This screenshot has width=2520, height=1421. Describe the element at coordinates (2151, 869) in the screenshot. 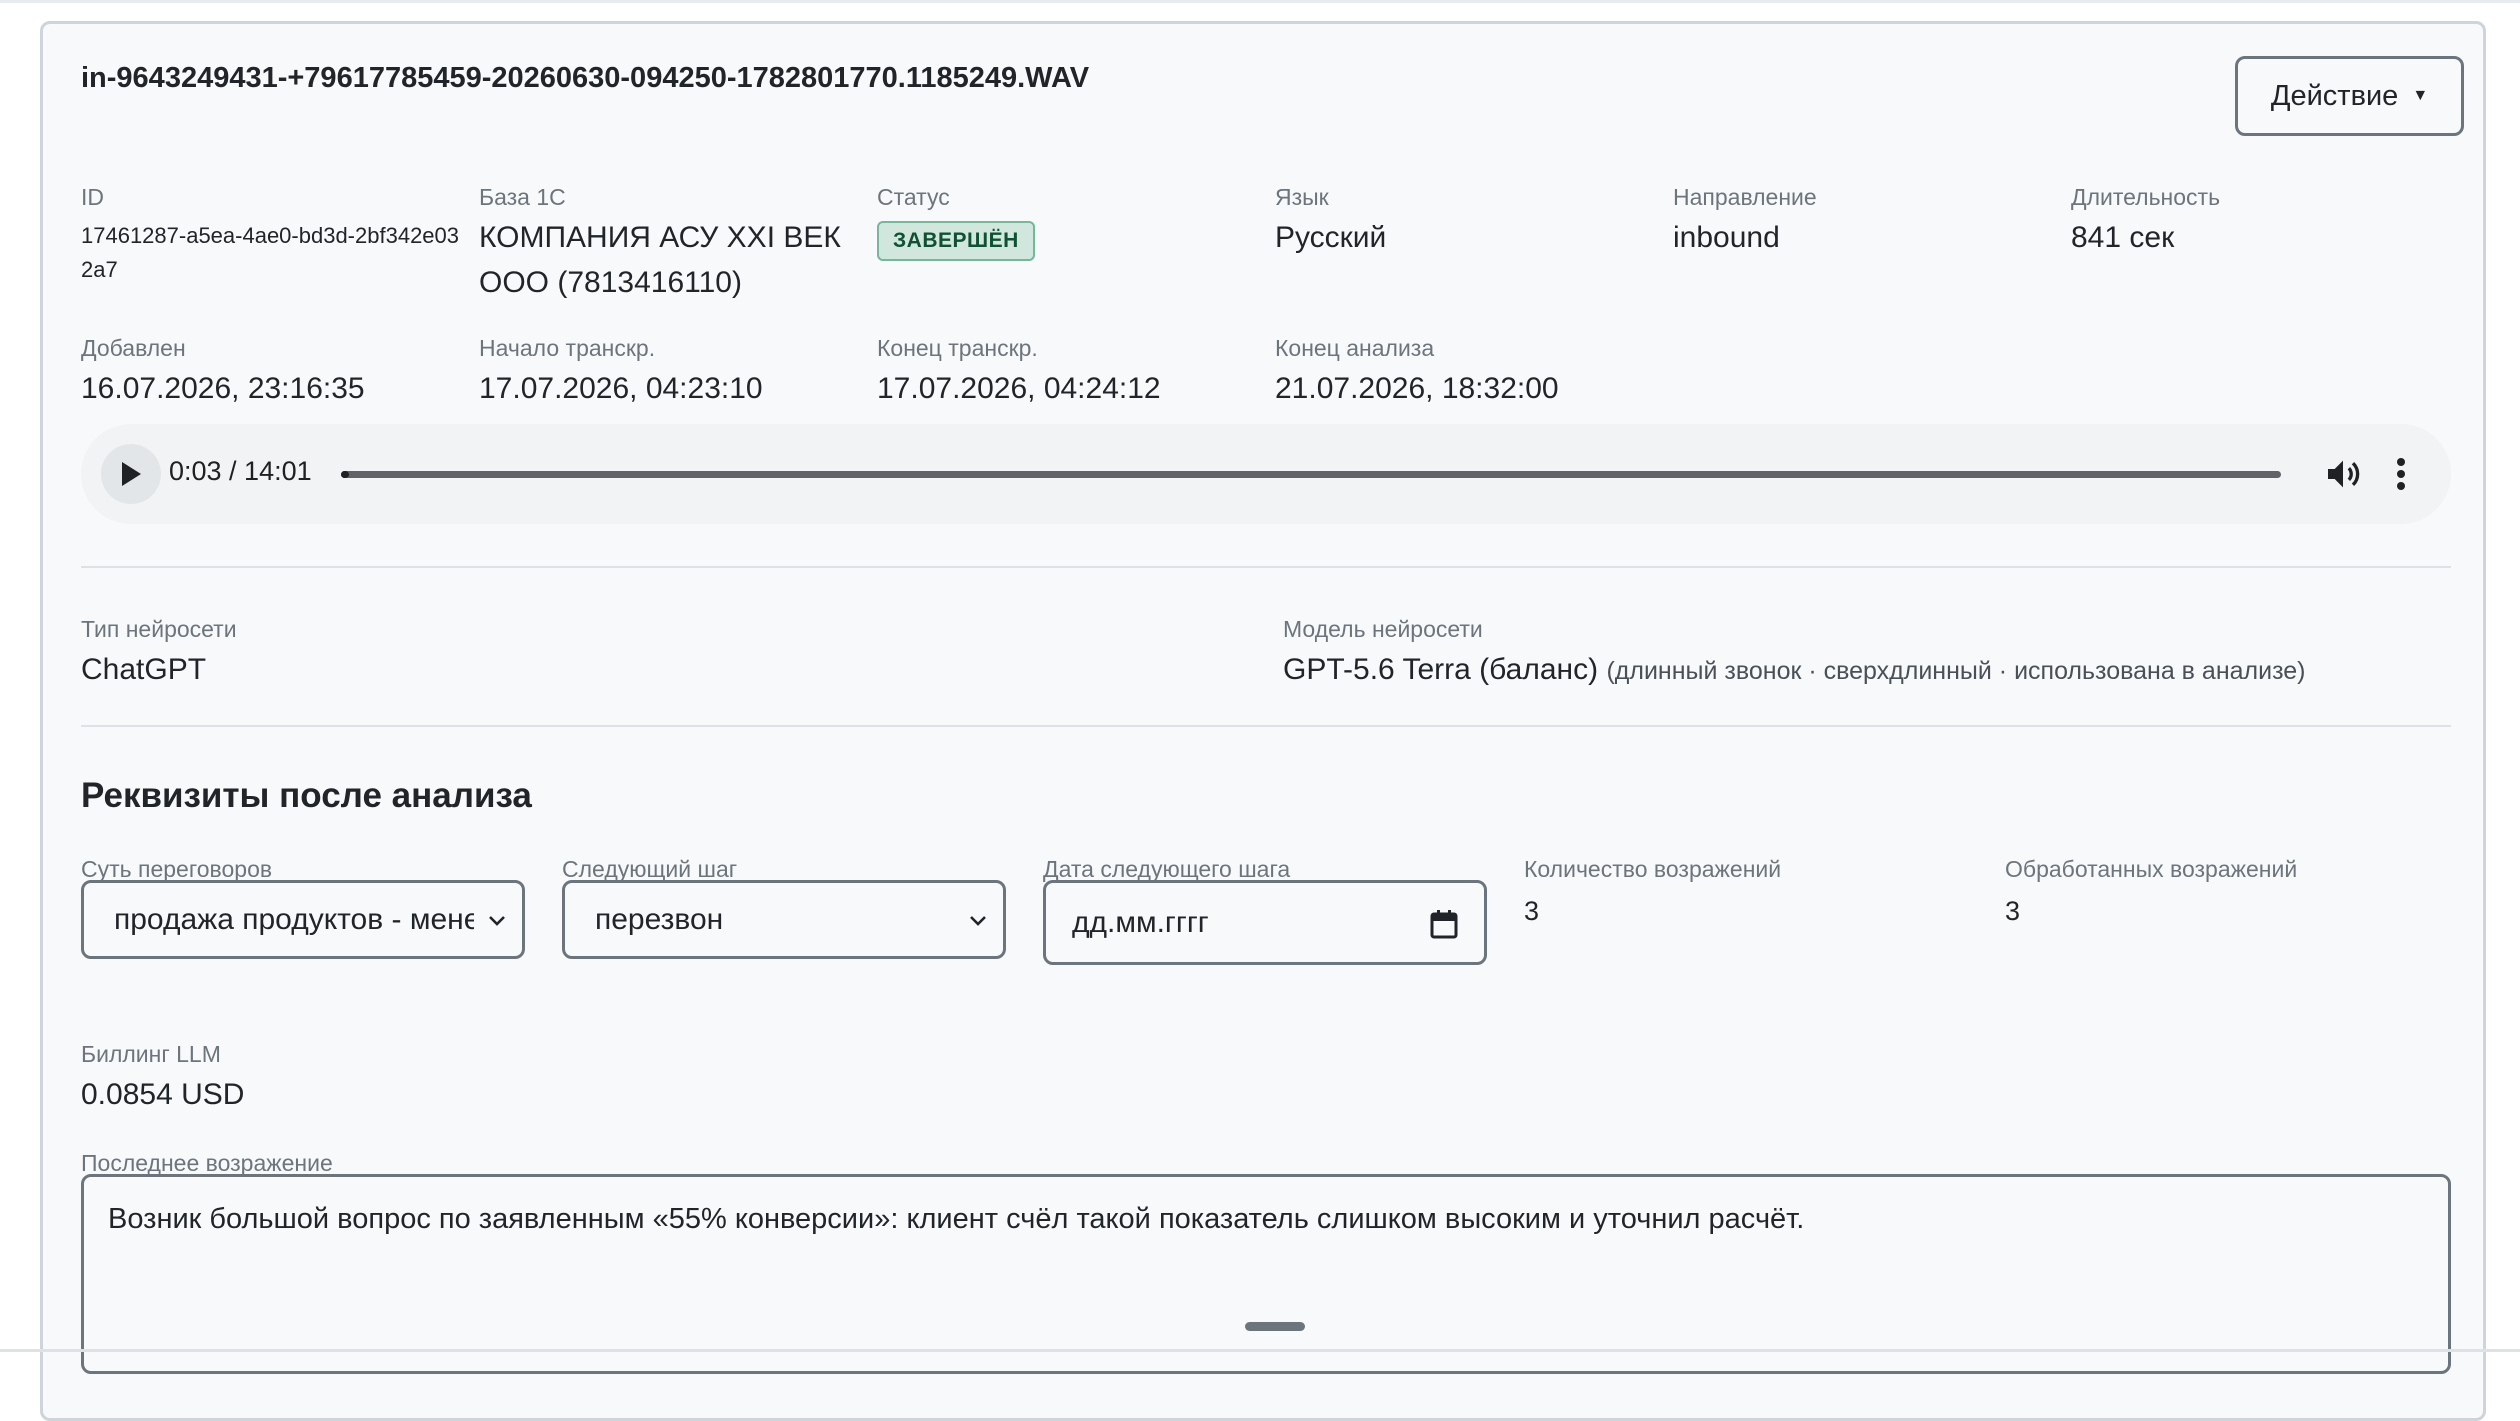

I see `handled-label: Обработанных возражений` at that location.